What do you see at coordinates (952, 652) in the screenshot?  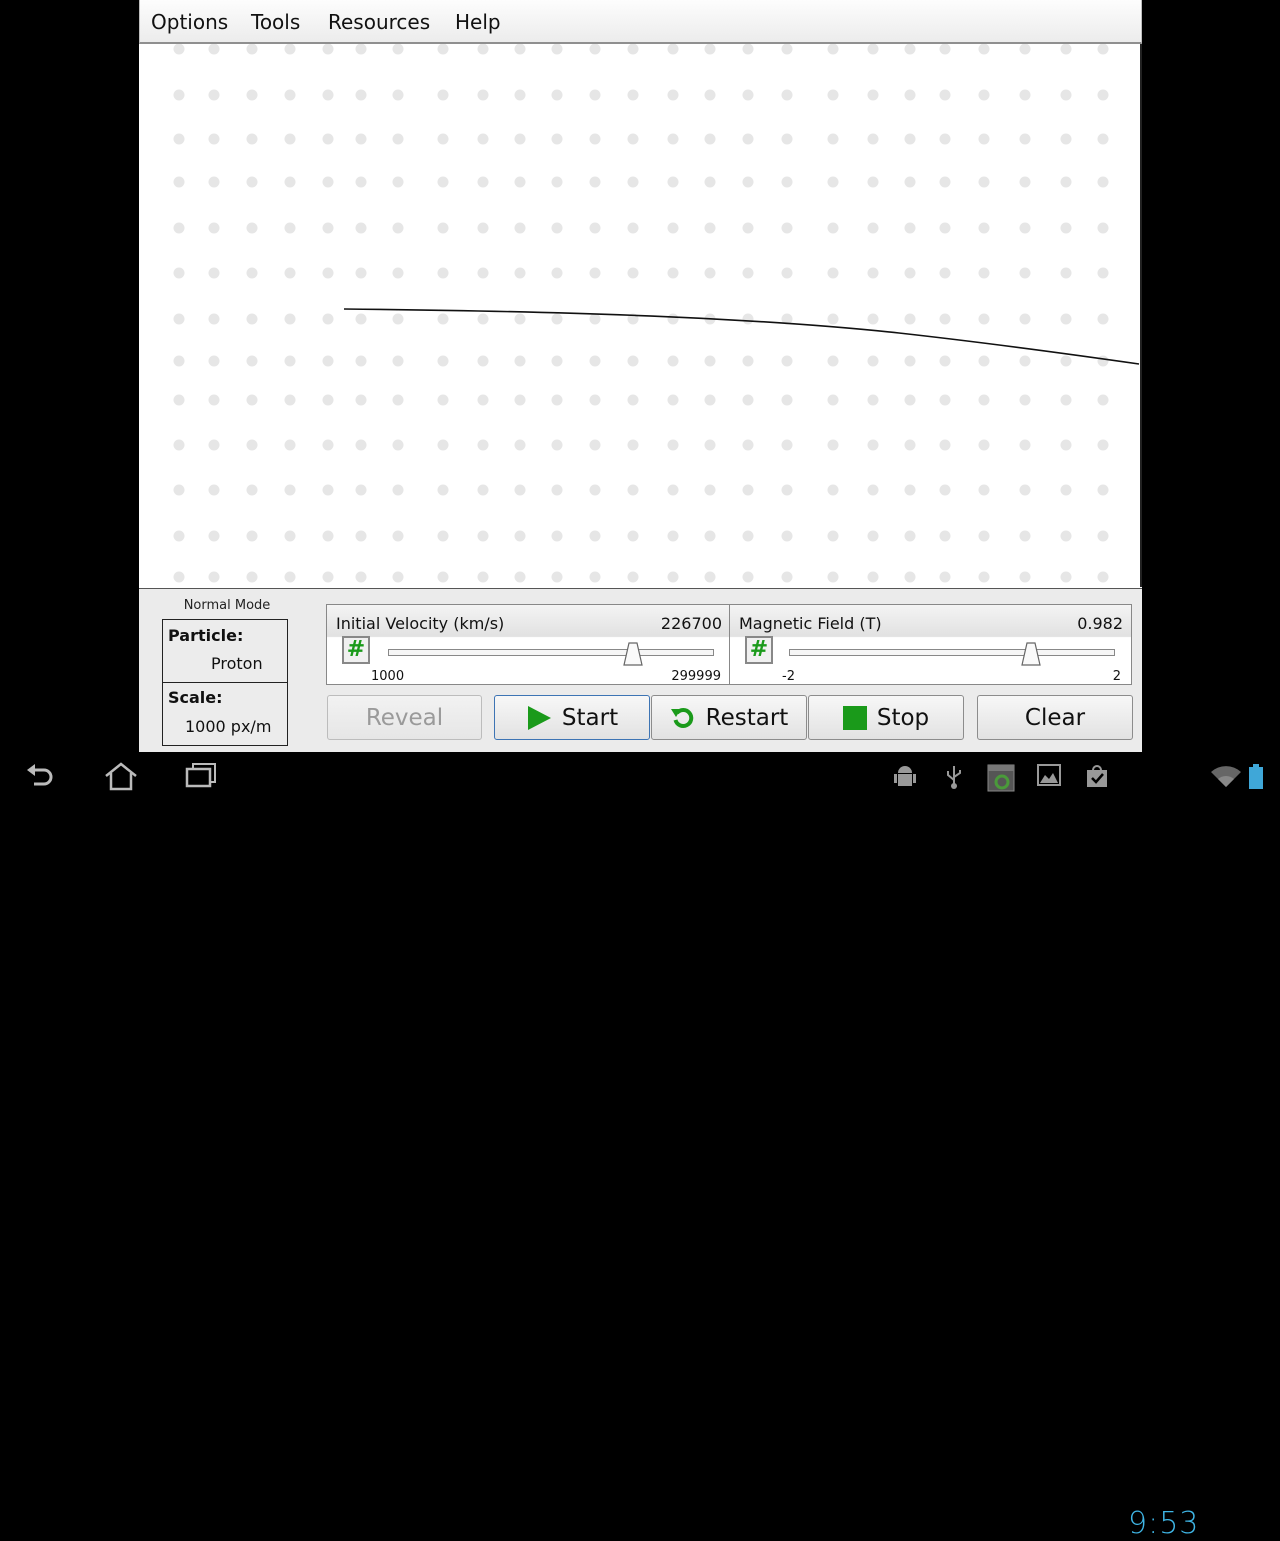 I see `field-slider-track` at bounding box center [952, 652].